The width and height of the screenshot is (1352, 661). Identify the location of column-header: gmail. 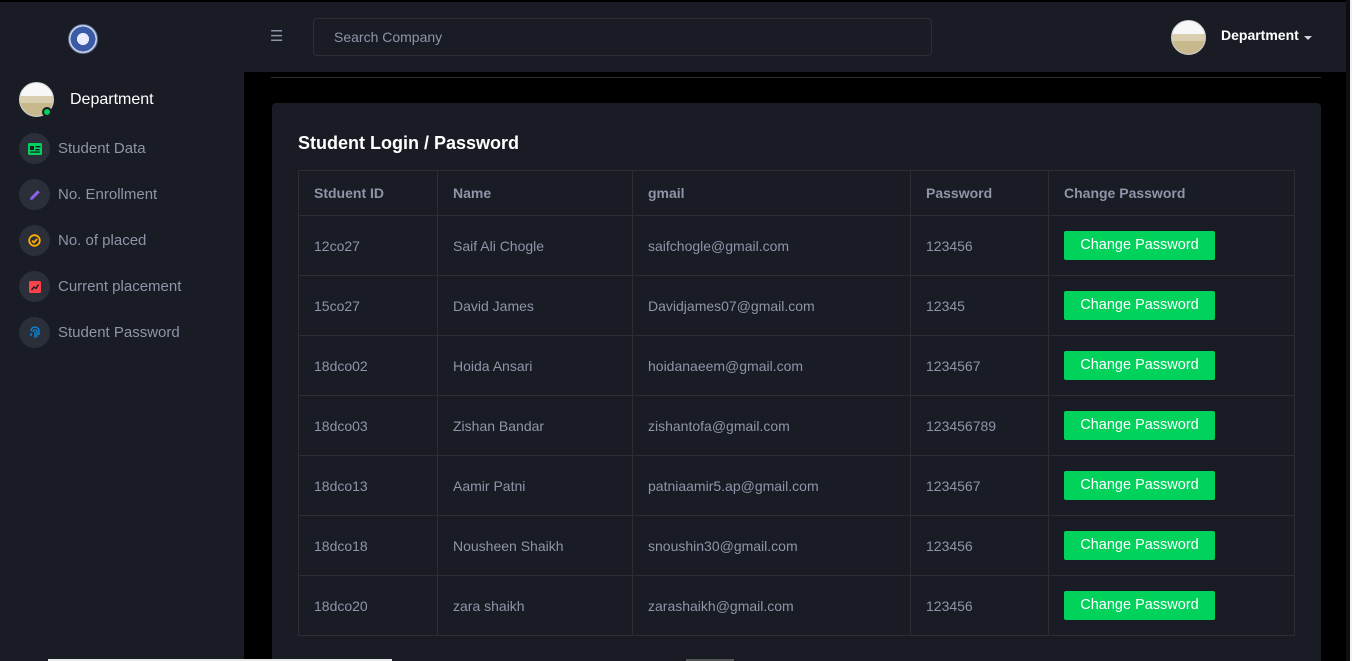
(771, 193).